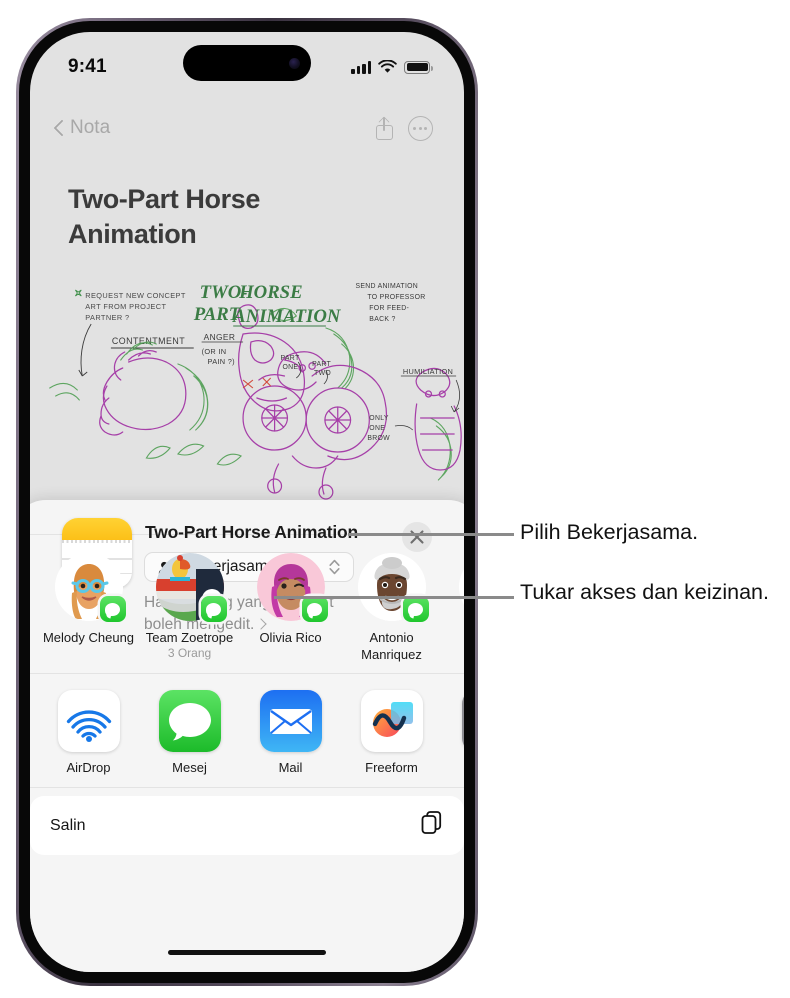 Image resolution: width=790 pixels, height=998 pixels. Describe the element at coordinates (247, 128) in the screenshot. I see `notes-nav-bar: Nota` at that location.